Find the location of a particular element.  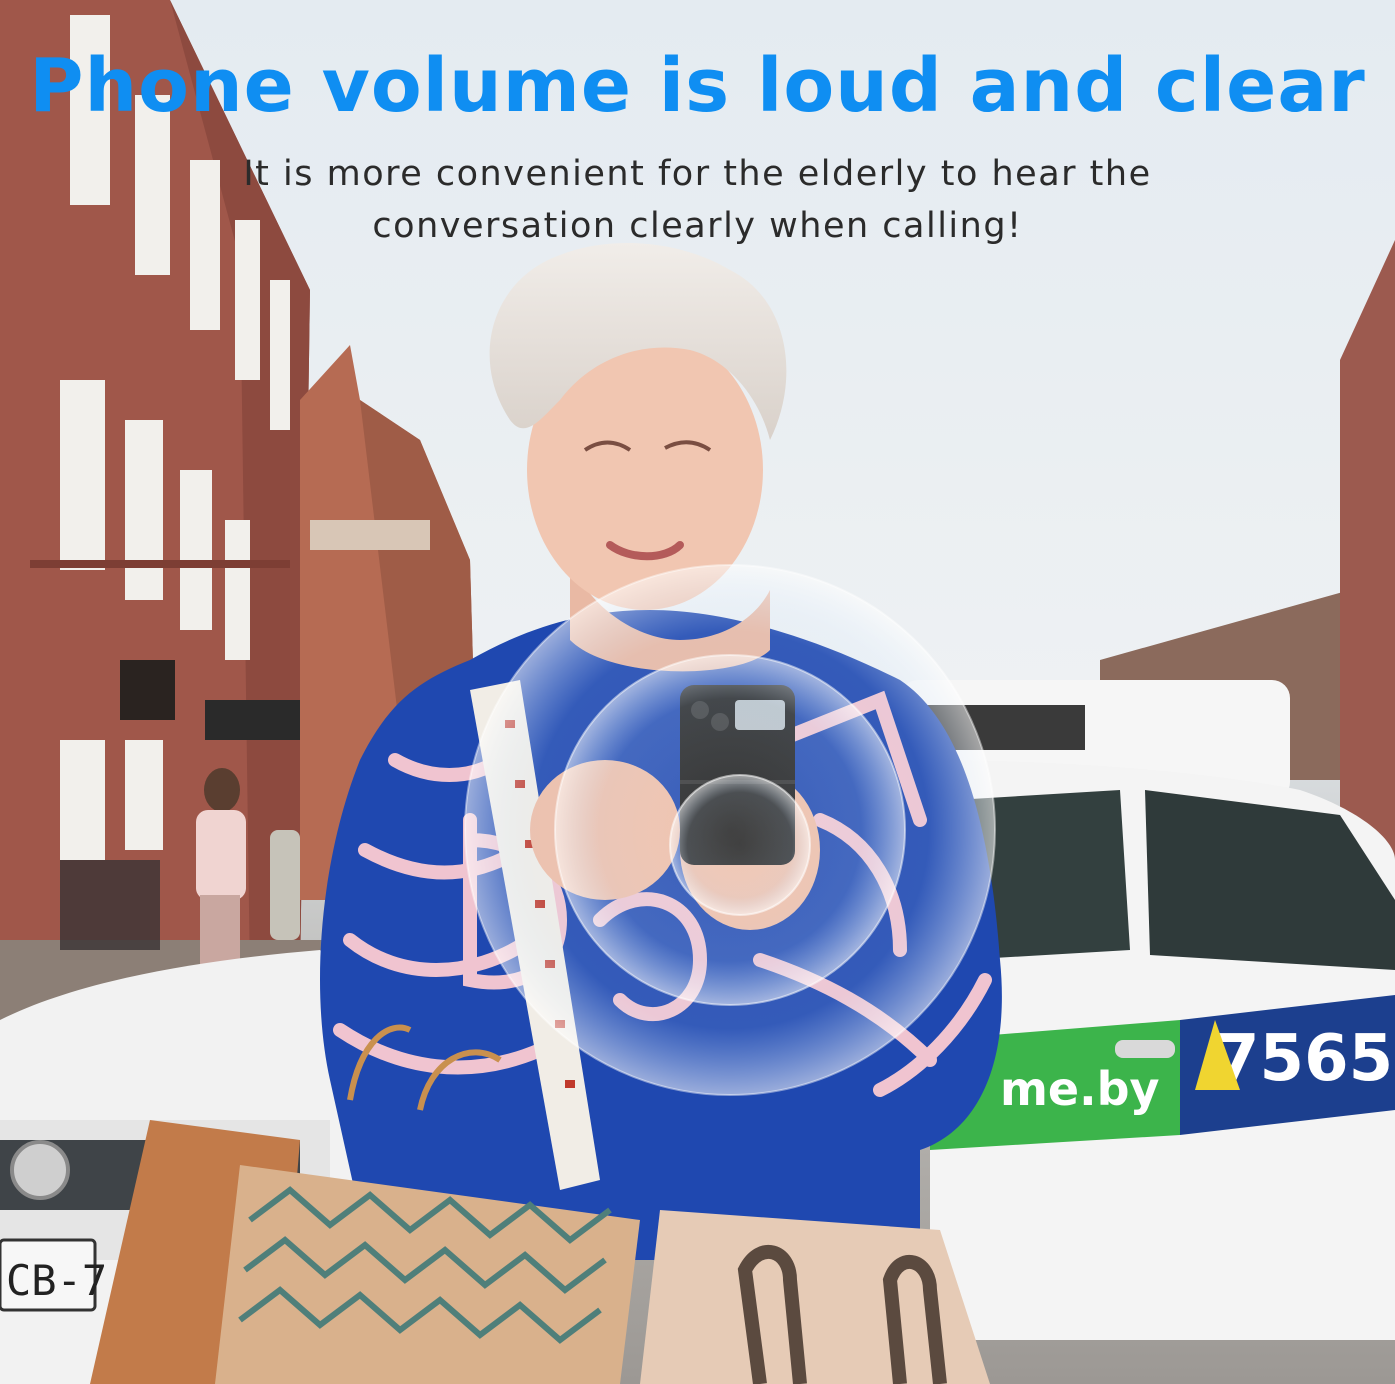

headline: Phone volume is loud and clear is located at coordinates (697, 86).